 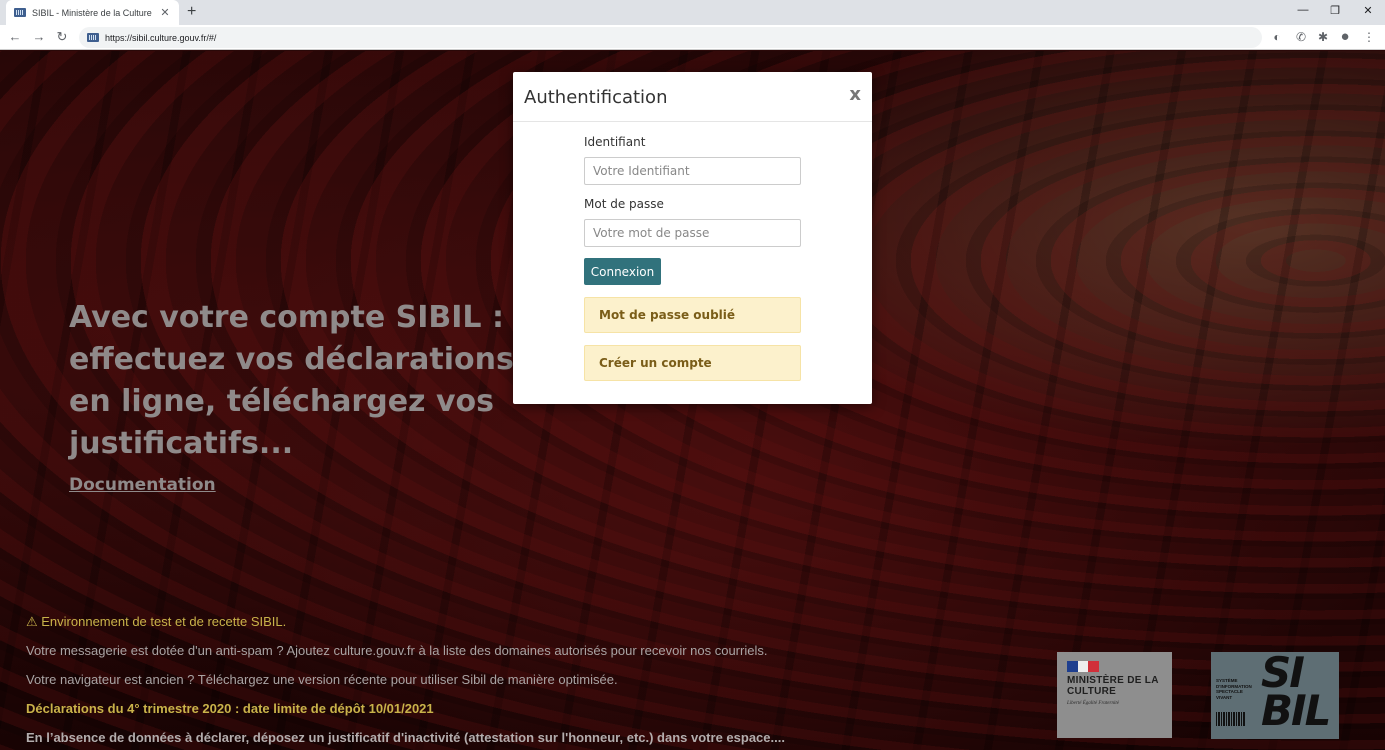 I want to click on phone-extension-icon: ✆, so click(x=1301, y=37).